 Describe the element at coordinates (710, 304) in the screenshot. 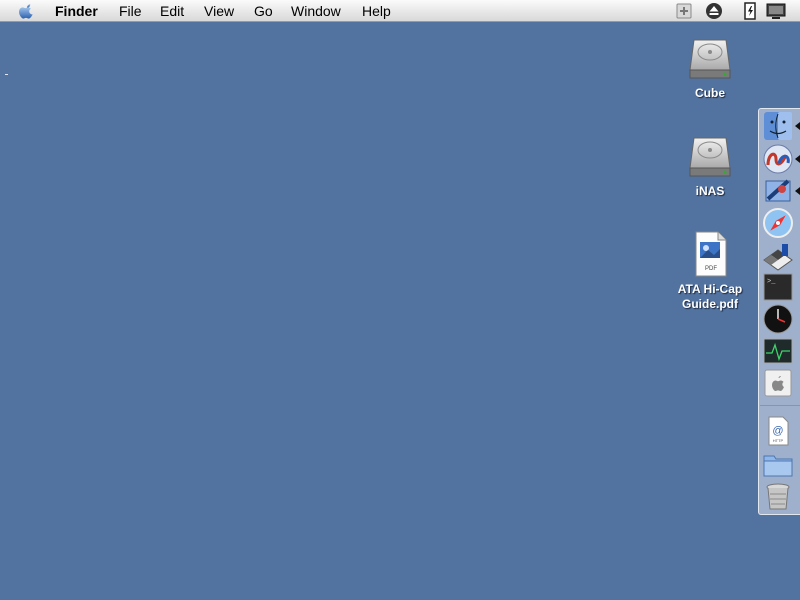

I see `desktop-icon-label-line: Guide.pdf` at that location.